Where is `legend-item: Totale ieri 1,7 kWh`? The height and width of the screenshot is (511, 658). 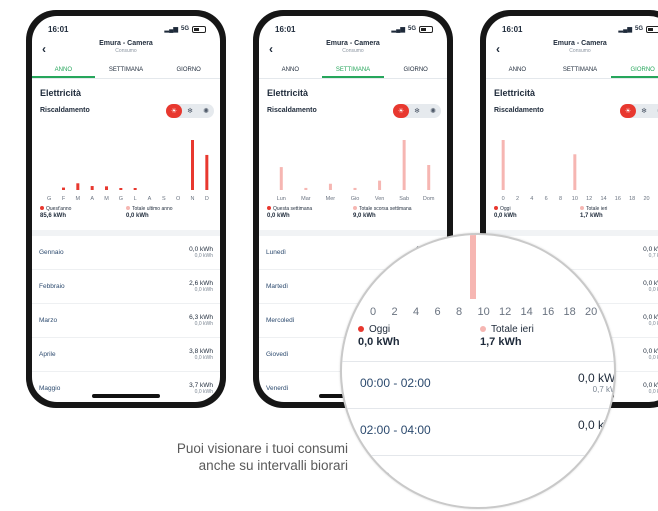 legend-item: Totale ieri 1,7 kWh is located at coordinates (619, 212).